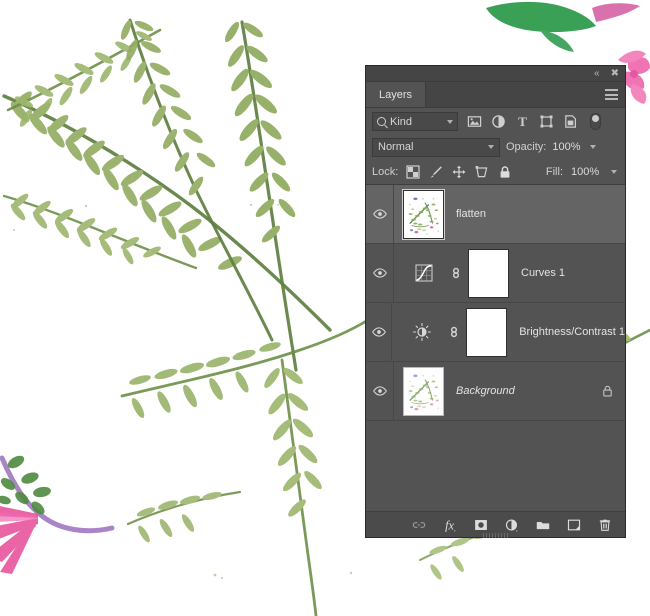 The height and width of the screenshot is (616, 650). What do you see at coordinates (495, 172) in the screenshot?
I see `lock-row: Lock: Fill: 100%` at bounding box center [495, 172].